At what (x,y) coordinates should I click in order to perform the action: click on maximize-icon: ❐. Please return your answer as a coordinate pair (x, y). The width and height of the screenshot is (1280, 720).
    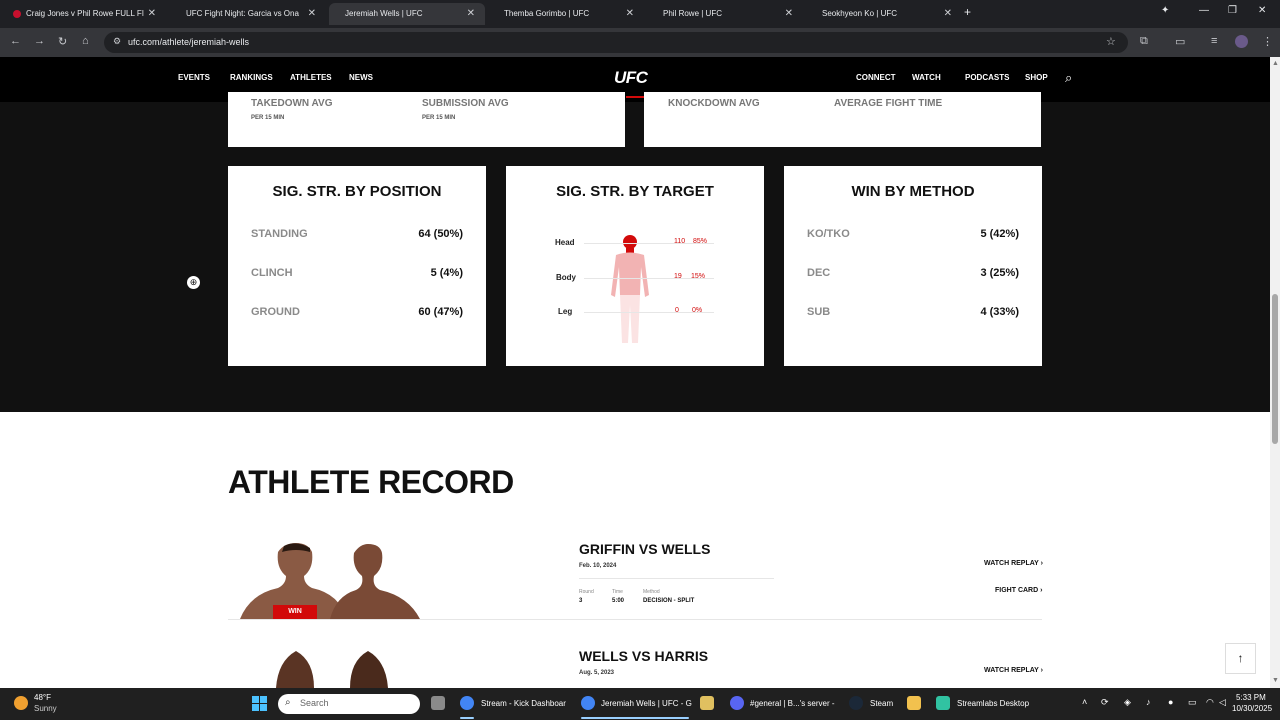
    Looking at the image, I should click on (1232, 10).